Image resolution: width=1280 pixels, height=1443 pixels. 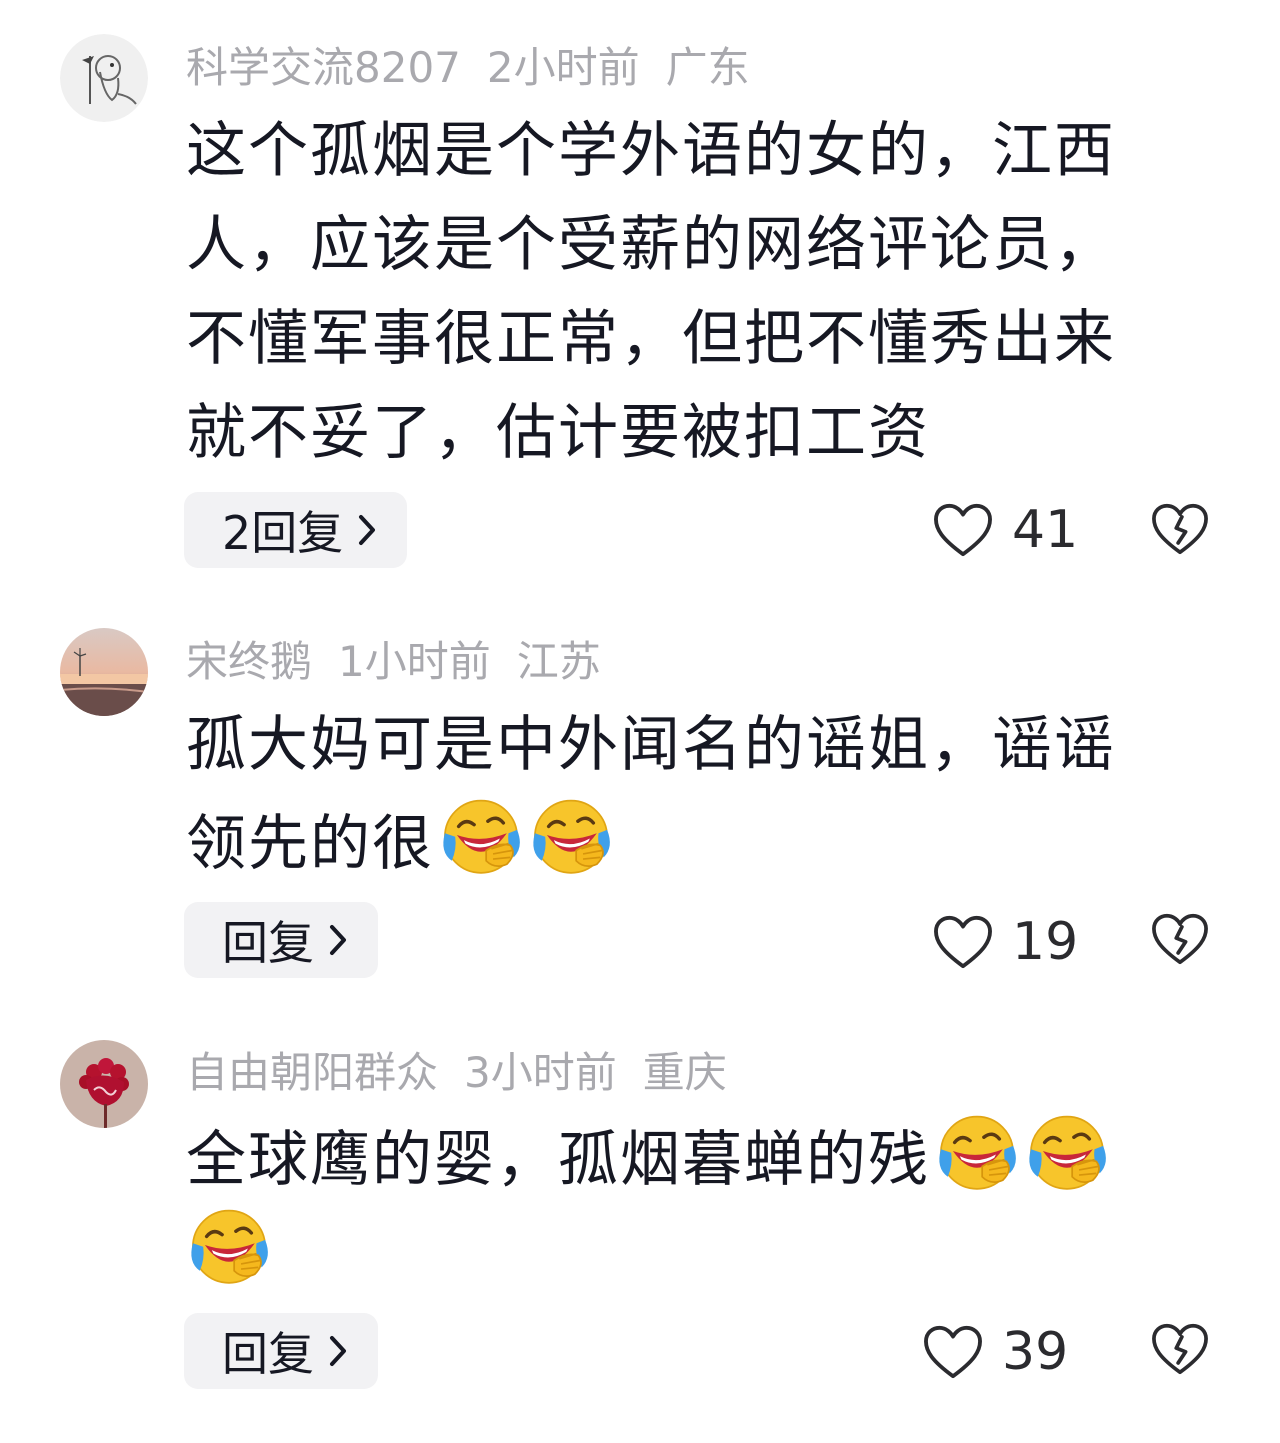 I want to click on comment-text: 孤大妈可是中外闻名的谣姐，谣谣 领先的很, so click(x=681, y=792).